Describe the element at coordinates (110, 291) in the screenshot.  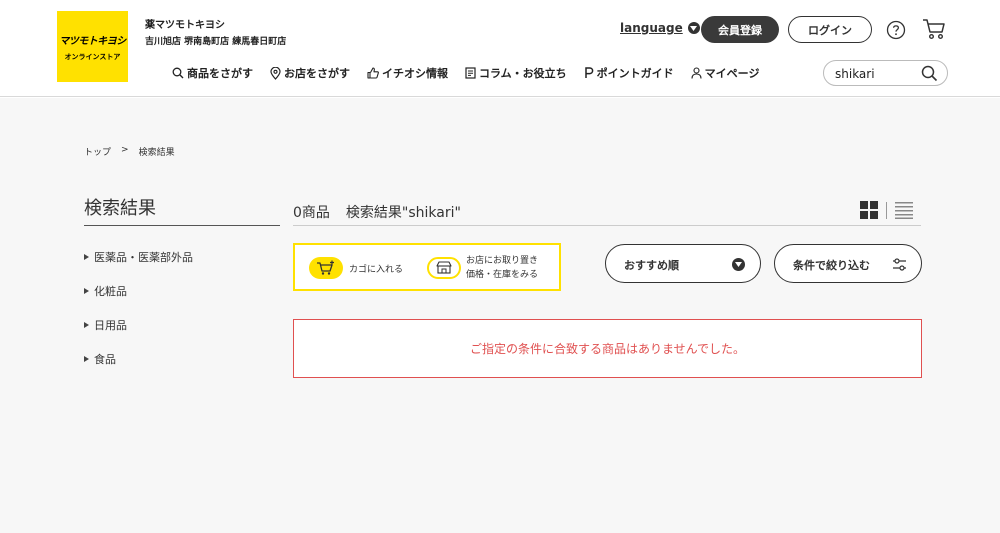
I see `category-label: 化粧品` at that location.